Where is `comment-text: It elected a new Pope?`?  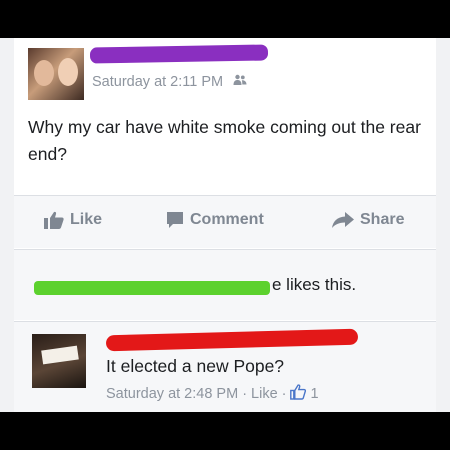
comment-text: It elected a new Pope? is located at coordinates (195, 366).